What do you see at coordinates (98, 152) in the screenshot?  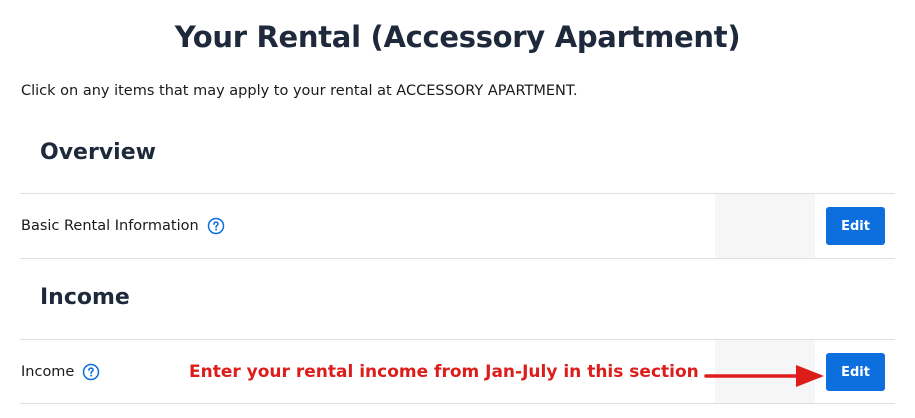 I see `section-heading-overview: Overview` at bounding box center [98, 152].